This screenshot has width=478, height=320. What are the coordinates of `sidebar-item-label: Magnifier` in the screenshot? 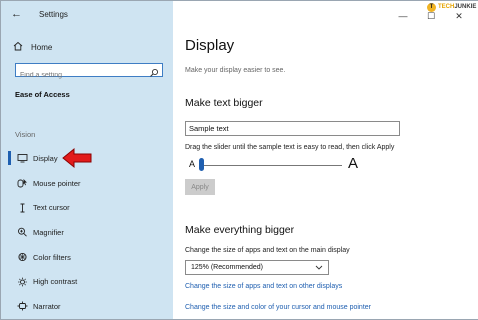 It's located at (48, 232).